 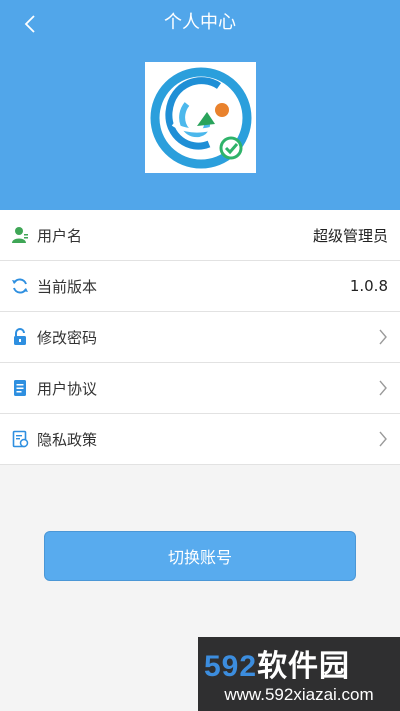 I want to click on version-value: 1.0.8, so click(x=368, y=286).